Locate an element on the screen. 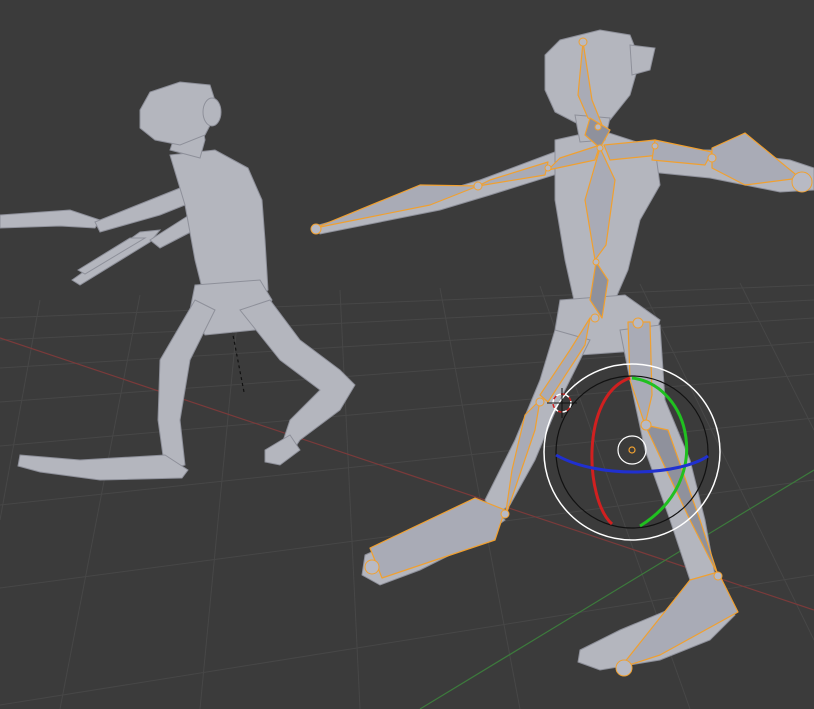 This screenshot has height=709, width=814. joint-elbow-left is located at coordinates (478, 186).